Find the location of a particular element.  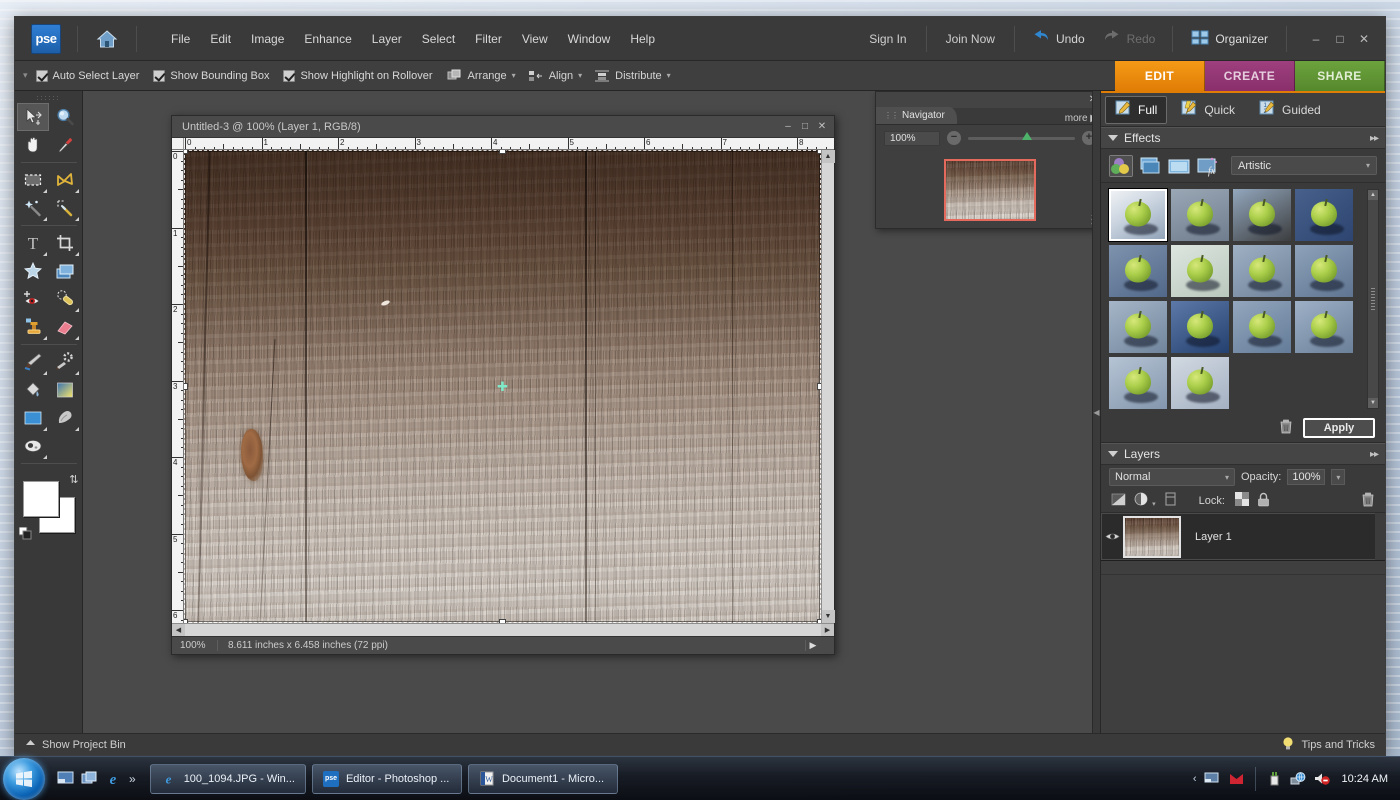

layers-panel-header: Layers ▸▸ is located at coordinates (1243, 454).